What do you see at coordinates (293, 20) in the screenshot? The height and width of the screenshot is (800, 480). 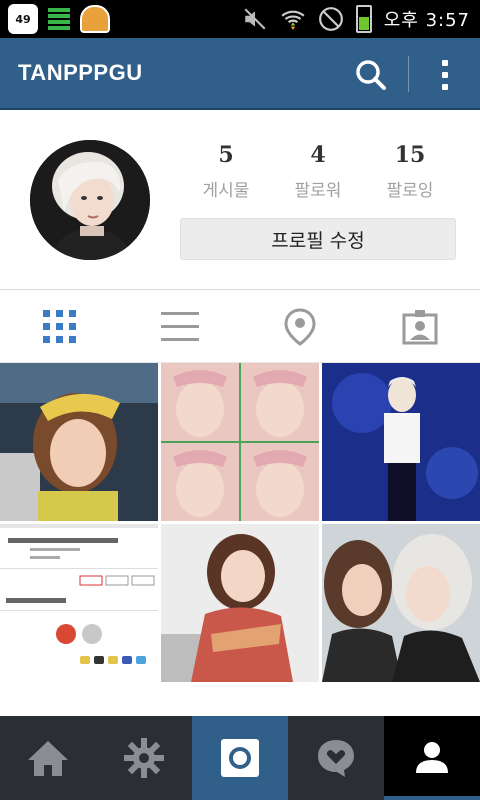 I see `wifi-icon` at bounding box center [293, 20].